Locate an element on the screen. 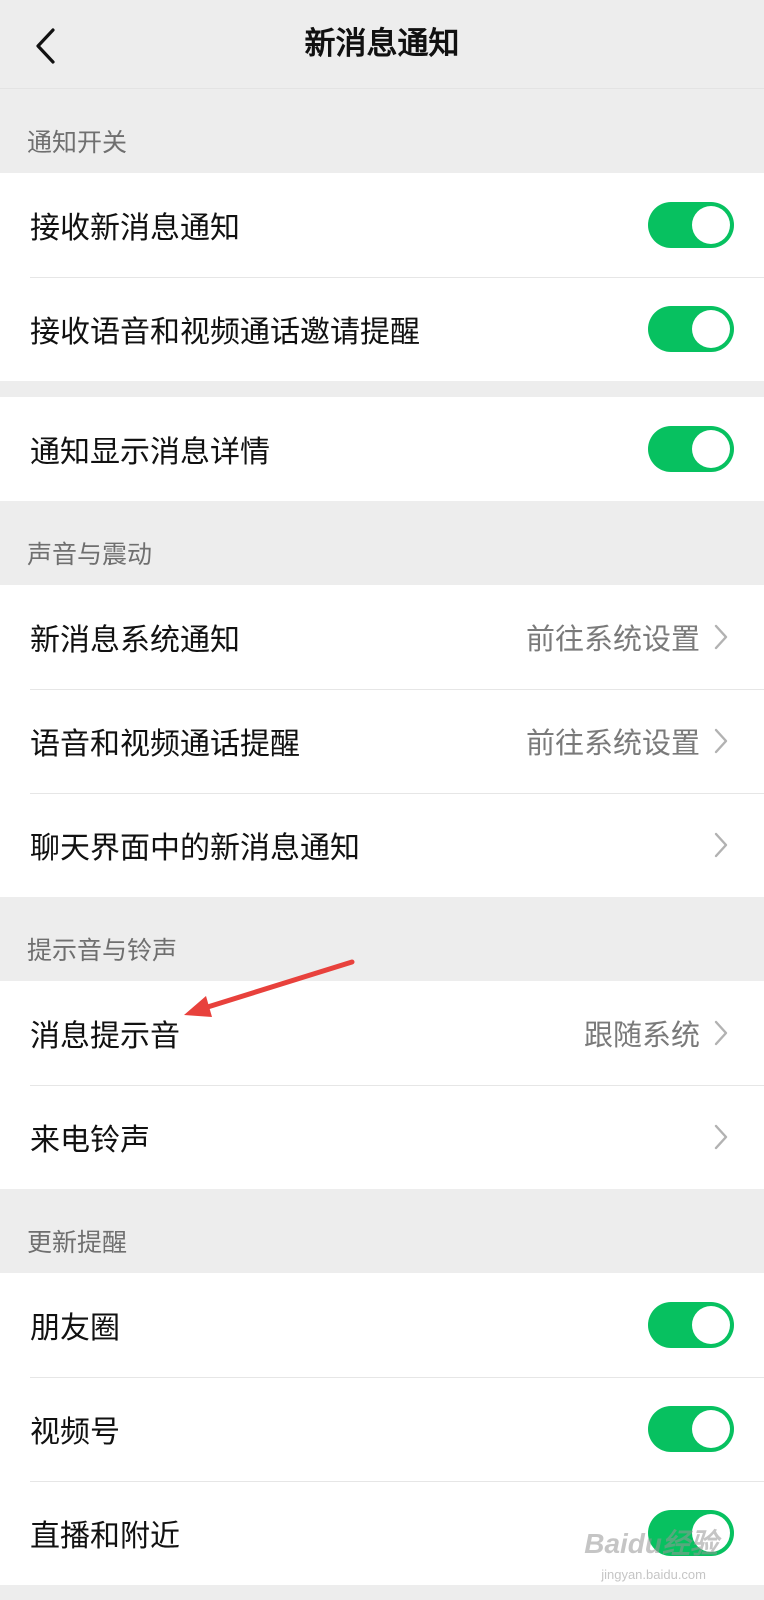 The width and height of the screenshot is (764, 1600). row-ringtone: 来电铃声 is located at coordinates (382, 1137).